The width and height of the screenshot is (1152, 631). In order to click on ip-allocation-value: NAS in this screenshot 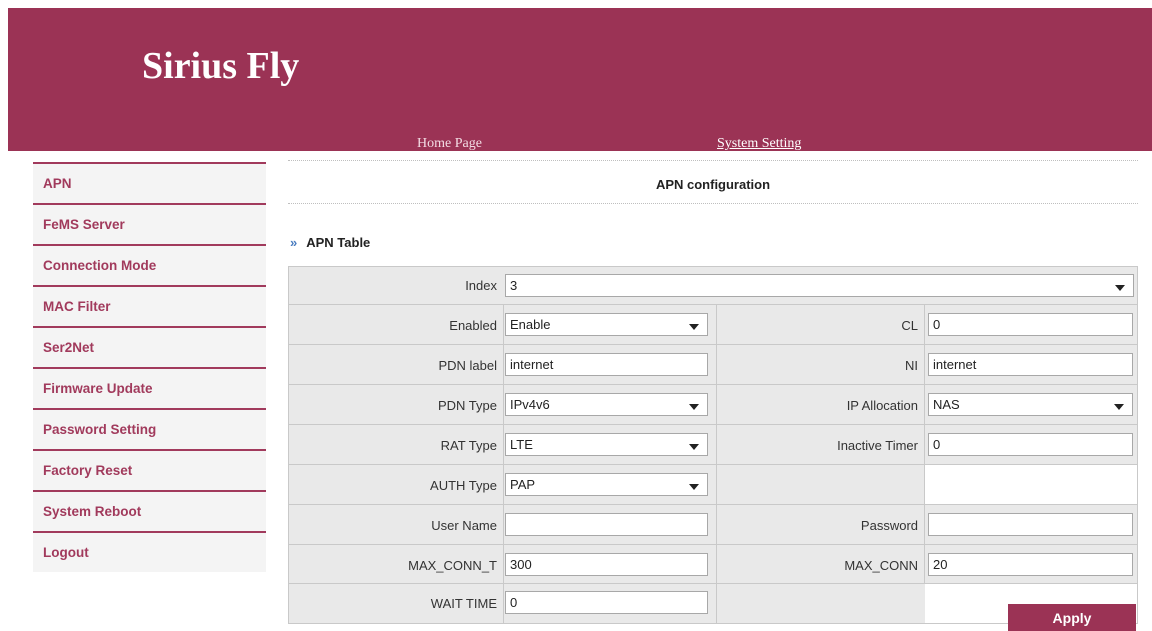, I will do `click(946, 404)`.